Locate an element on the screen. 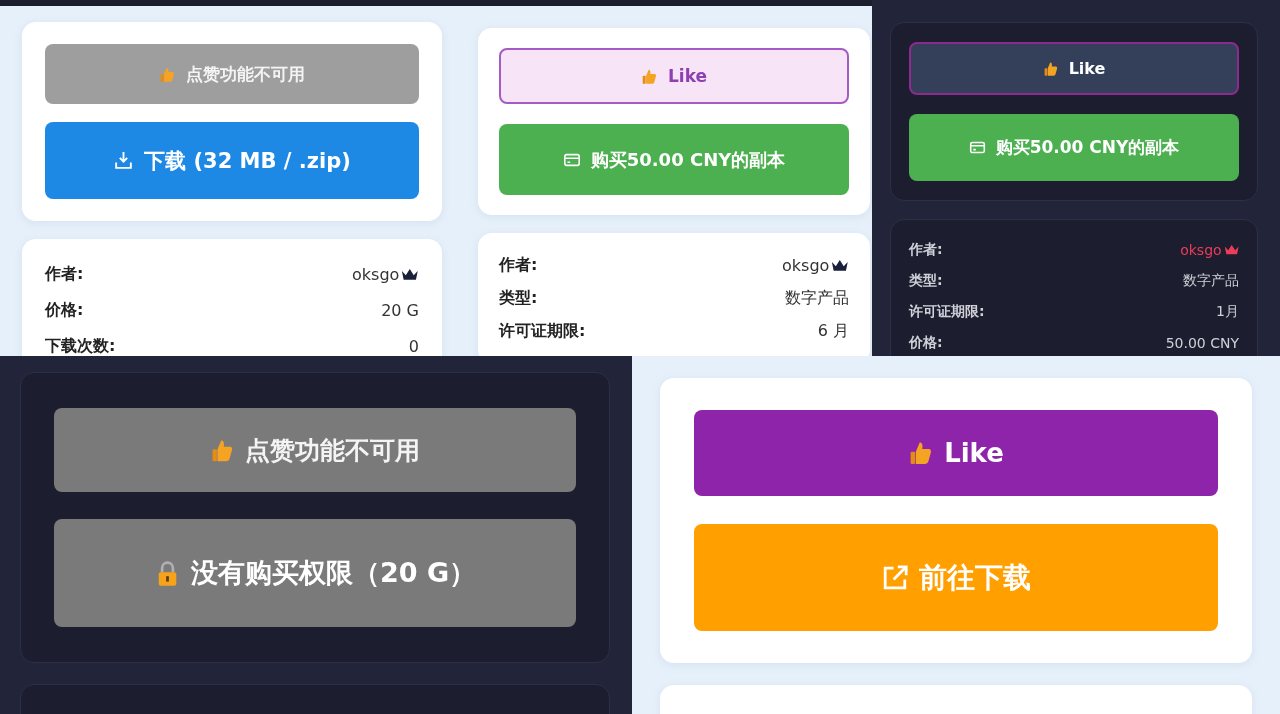 This screenshot has height=714, width=1280. action-button: 下载 (32 MB / .zip) is located at coordinates (232, 160).